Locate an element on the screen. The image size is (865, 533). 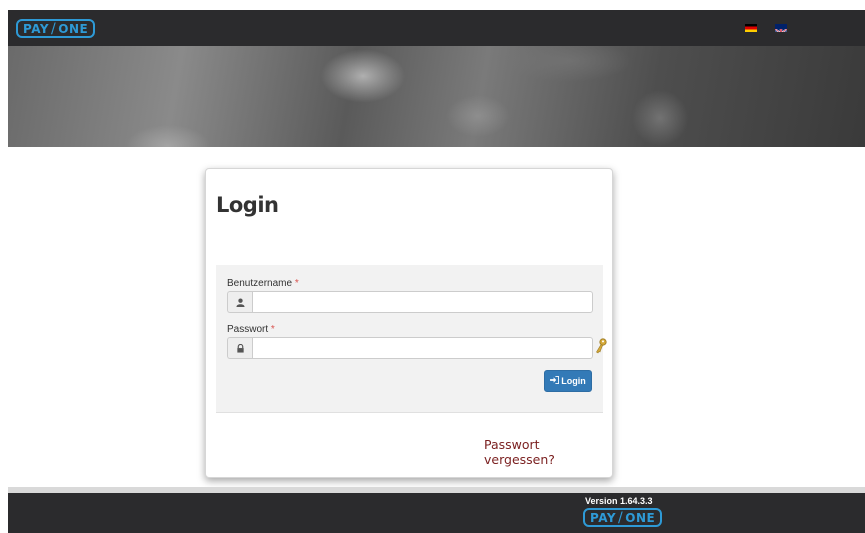
key-icon-graphic is located at coordinates (601, 346).